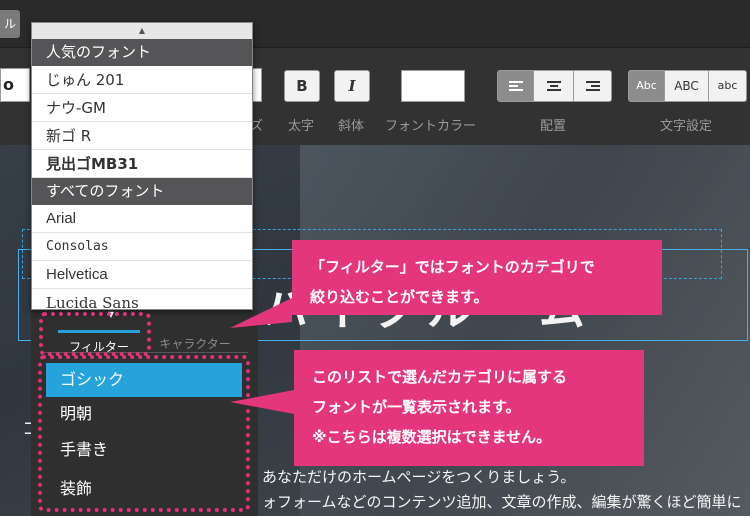  I want to click on list-callout-line-2: フォントが一覧表示されます。, so click(416, 407).